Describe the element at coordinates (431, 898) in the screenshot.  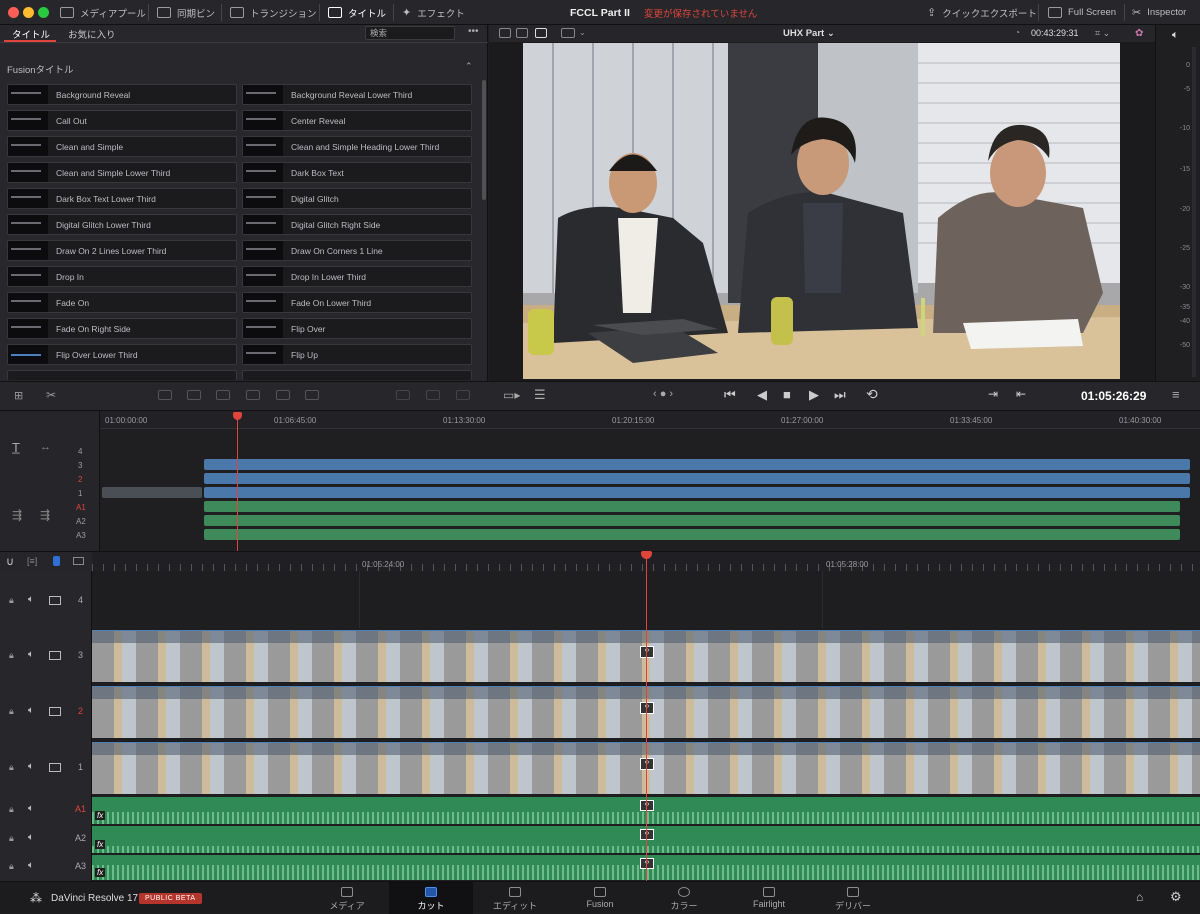
I see `page-tab-cut: カット` at that location.